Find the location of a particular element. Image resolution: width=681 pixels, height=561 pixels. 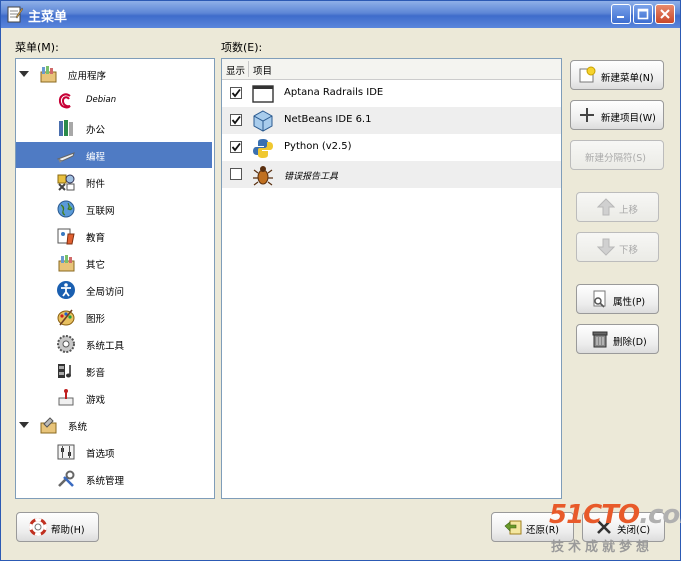

revert-icon is located at coordinates (513, 527).